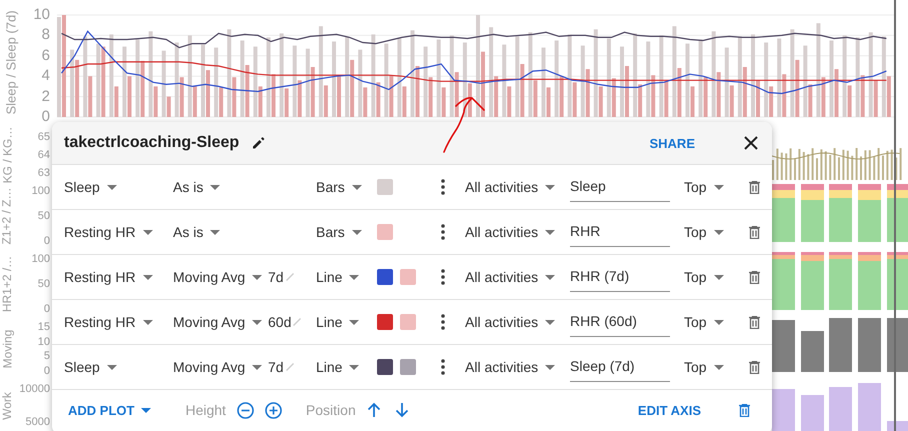 This screenshot has height=431, width=908. I want to click on label-field: RHR (60d), so click(620, 322).